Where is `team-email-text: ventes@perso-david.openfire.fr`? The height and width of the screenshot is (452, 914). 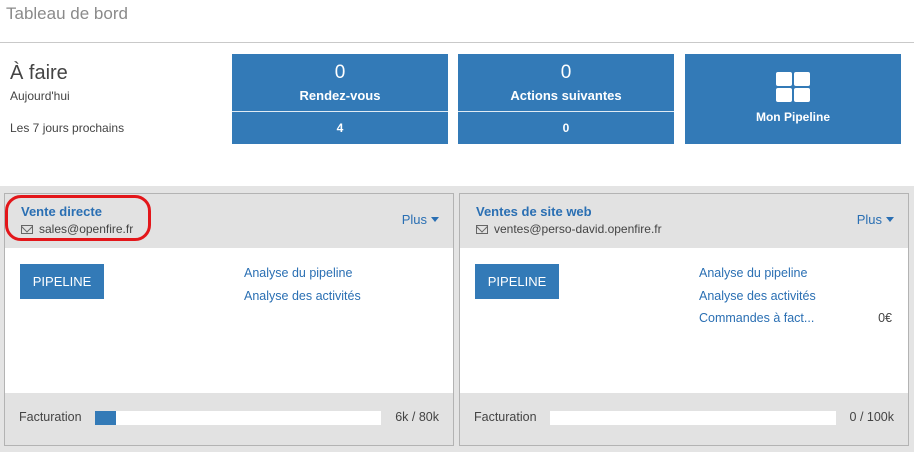 team-email-text: ventes@perso-david.openfire.fr is located at coordinates (578, 229).